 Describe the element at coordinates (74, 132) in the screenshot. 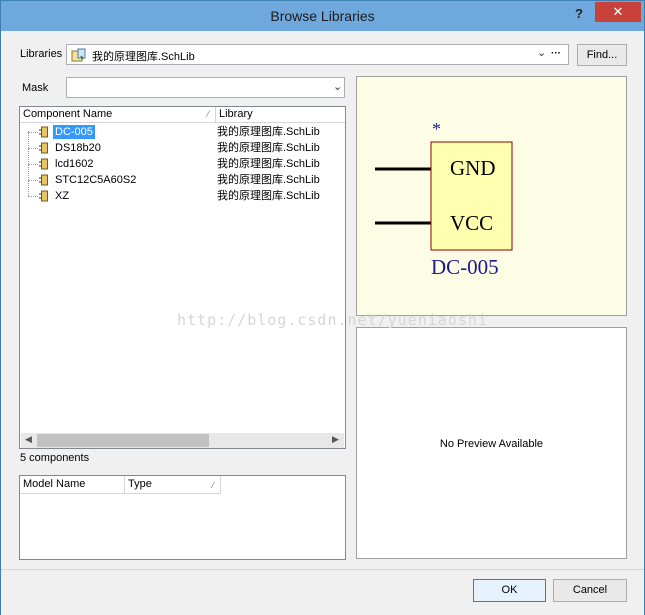

I see `component-name: DC-005` at that location.